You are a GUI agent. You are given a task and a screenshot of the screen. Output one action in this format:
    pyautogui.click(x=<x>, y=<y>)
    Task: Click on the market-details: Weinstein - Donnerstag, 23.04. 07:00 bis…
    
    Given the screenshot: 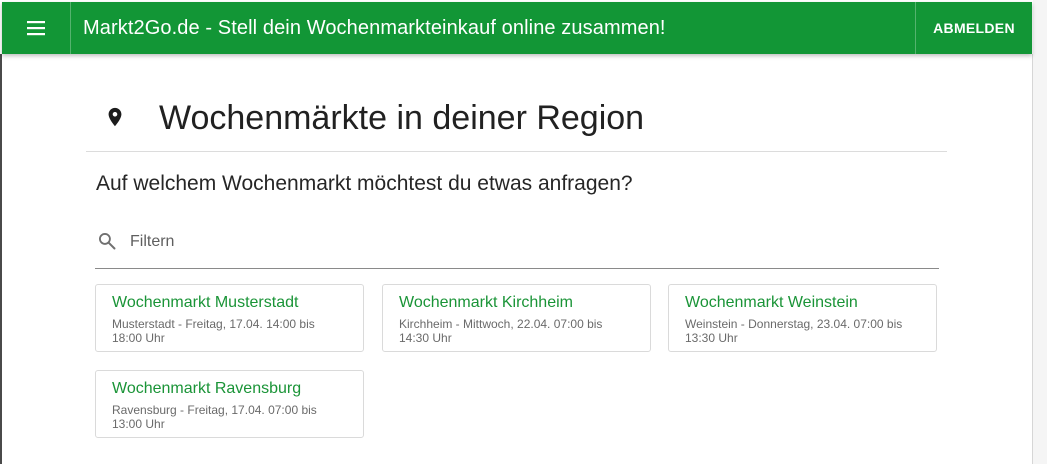 What is the action you would take?
    pyautogui.click(x=794, y=331)
    